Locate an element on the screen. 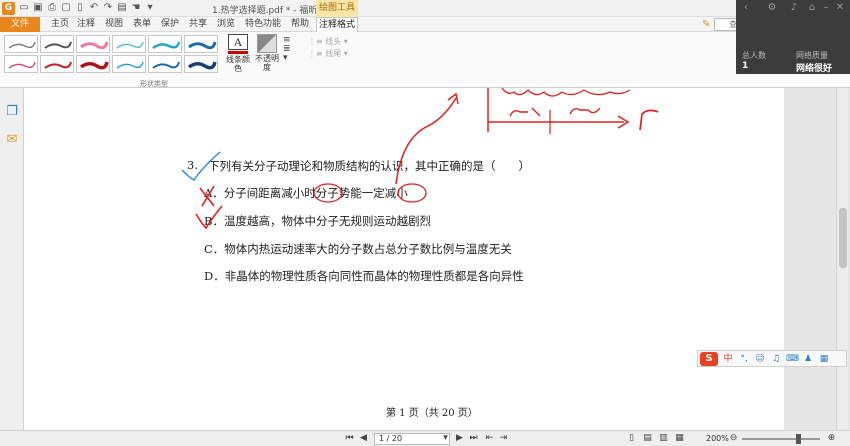  ime-toolbox-icon: ▦ is located at coordinates (824, 359).